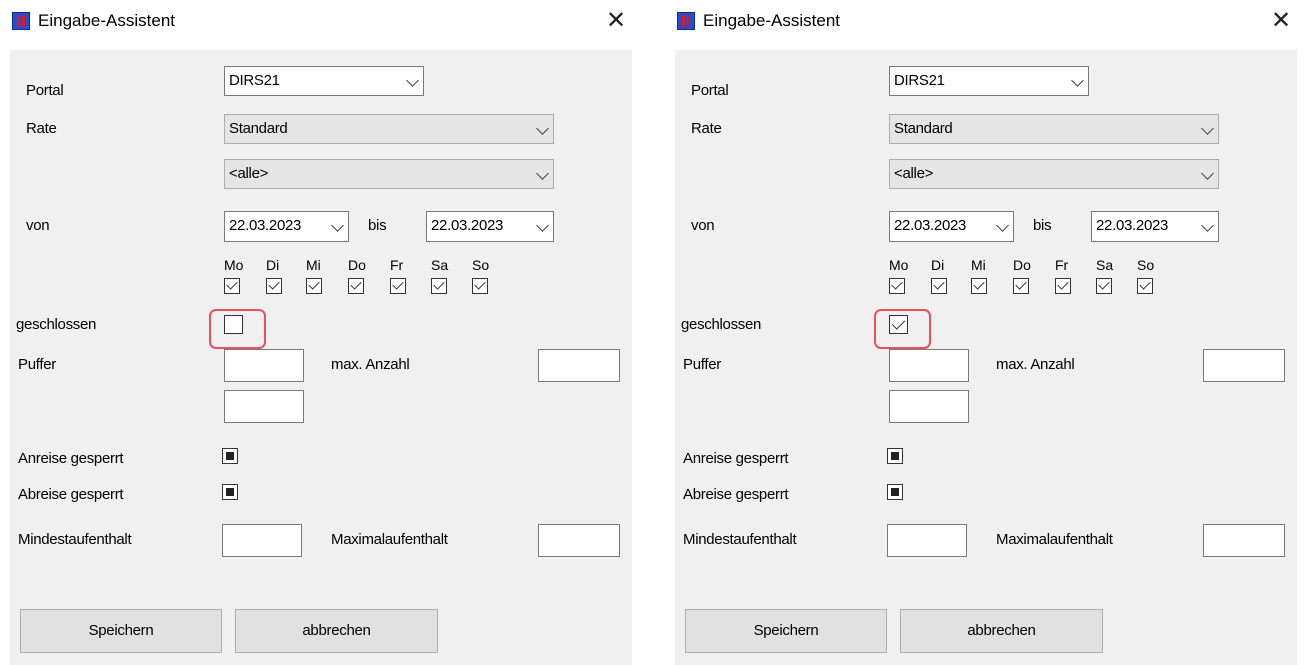 The width and height of the screenshot is (1307, 665). What do you see at coordinates (397, 265) in the screenshot?
I see `weekday-label-fr: Fr` at bounding box center [397, 265].